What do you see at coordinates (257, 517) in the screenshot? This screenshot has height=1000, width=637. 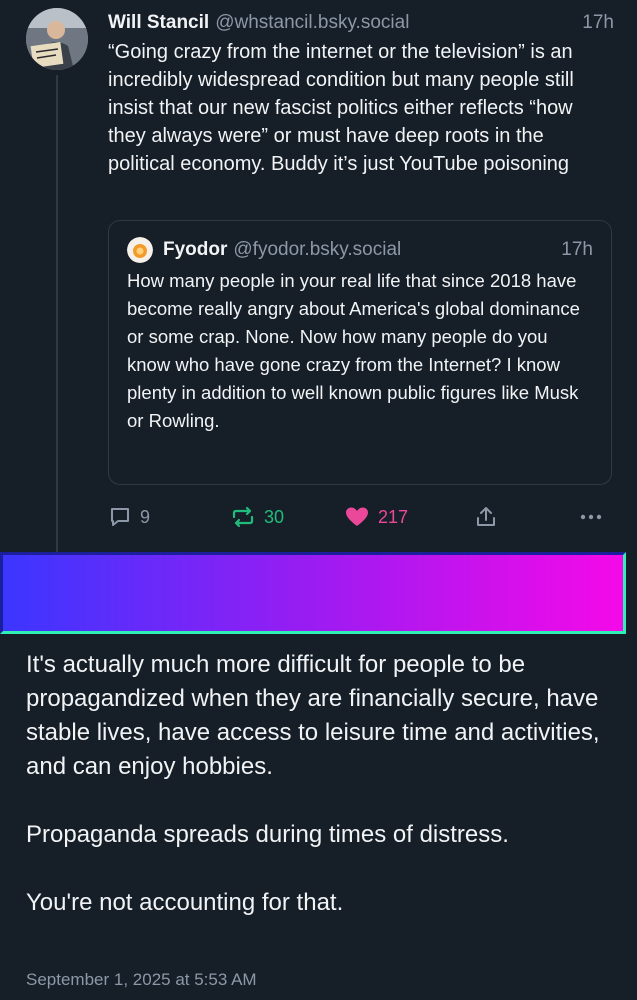 I see `repost-button: 30` at bounding box center [257, 517].